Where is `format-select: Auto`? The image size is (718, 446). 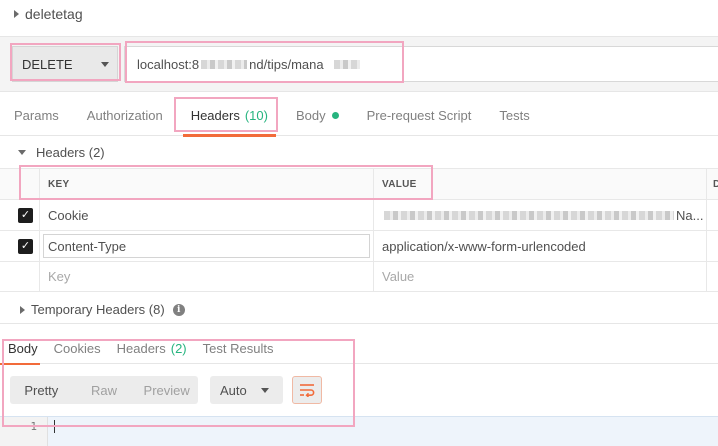 format-select: Auto is located at coordinates (246, 390).